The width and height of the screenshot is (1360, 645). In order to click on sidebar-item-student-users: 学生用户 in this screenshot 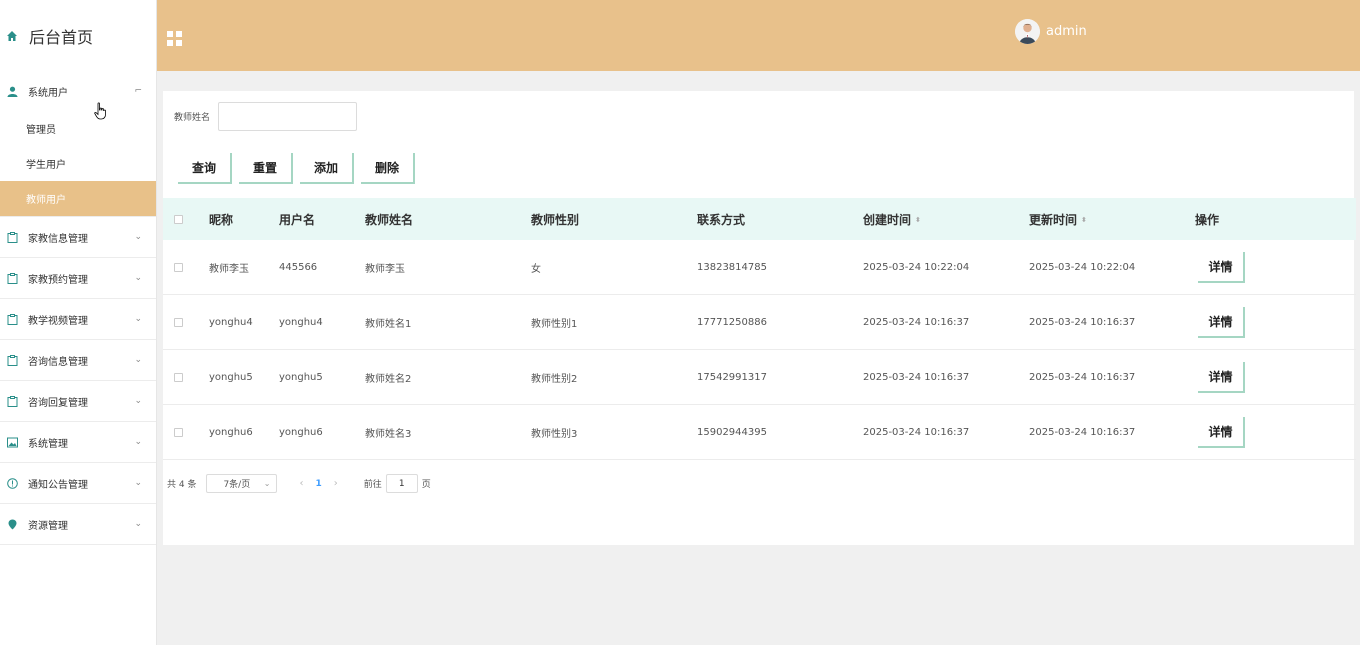, I will do `click(78, 163)`.